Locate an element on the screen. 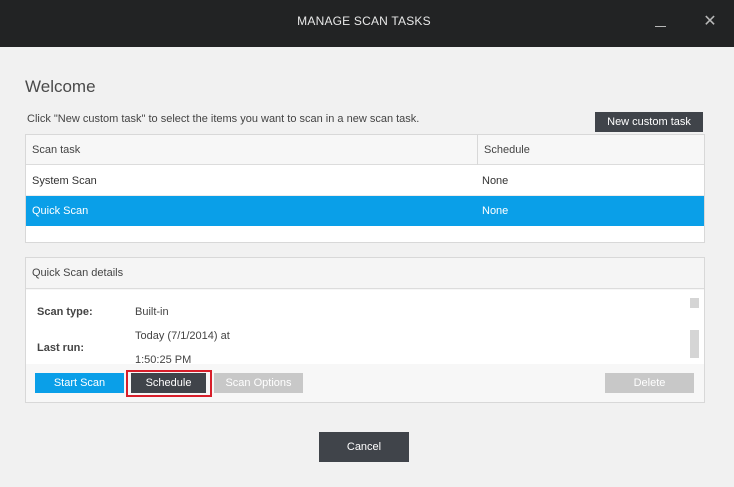 This screenshot has height=487, width=734. scrollbar-thumb is located at coordinates (694, 319).